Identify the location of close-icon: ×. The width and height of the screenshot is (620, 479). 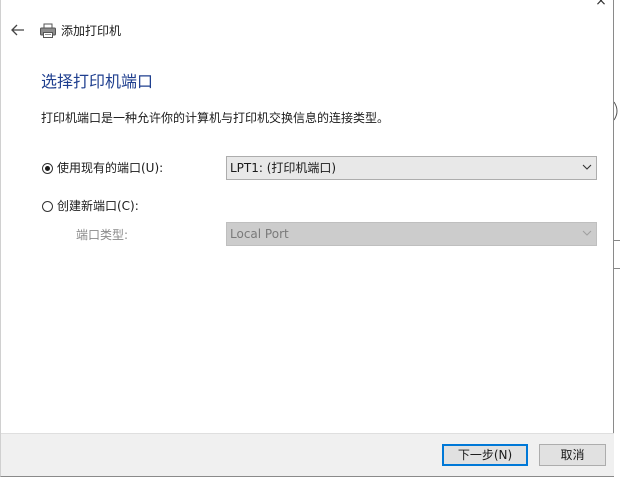
(601, 4).